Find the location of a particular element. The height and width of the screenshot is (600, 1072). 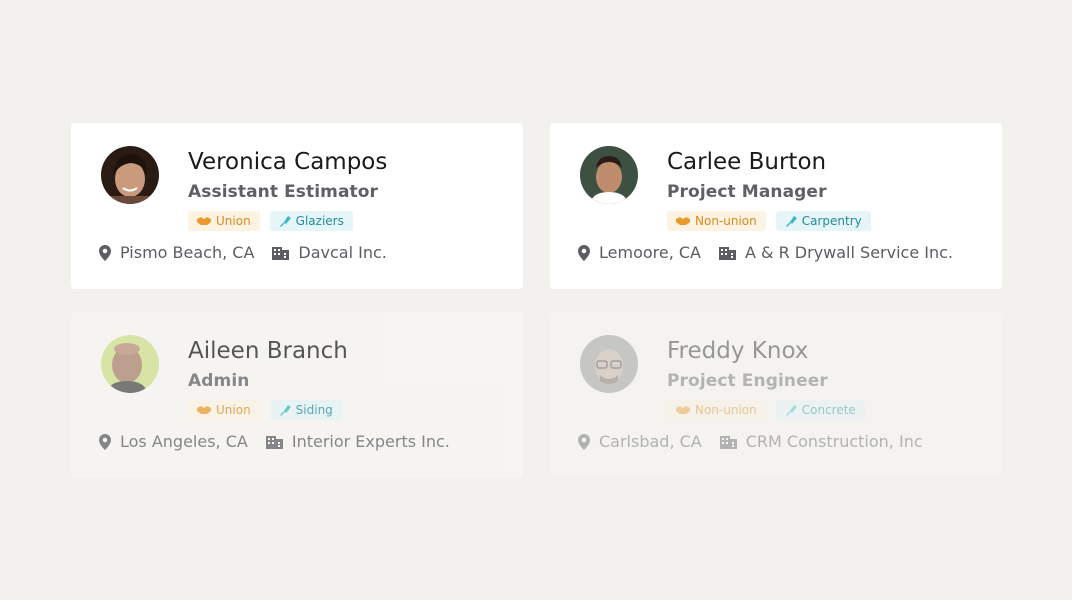

company: A & R Drywall Service Inc. is located at coordinates (836, 252).